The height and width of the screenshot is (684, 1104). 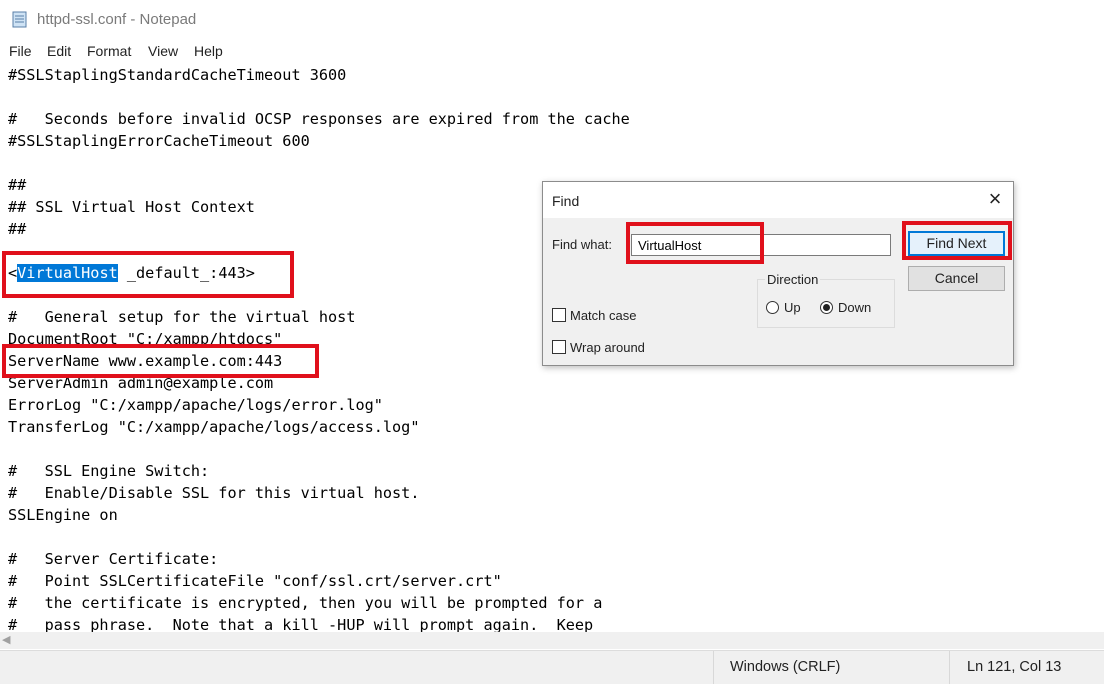 I want to click on direction-down-label: Down, so click(x=854, y=307).